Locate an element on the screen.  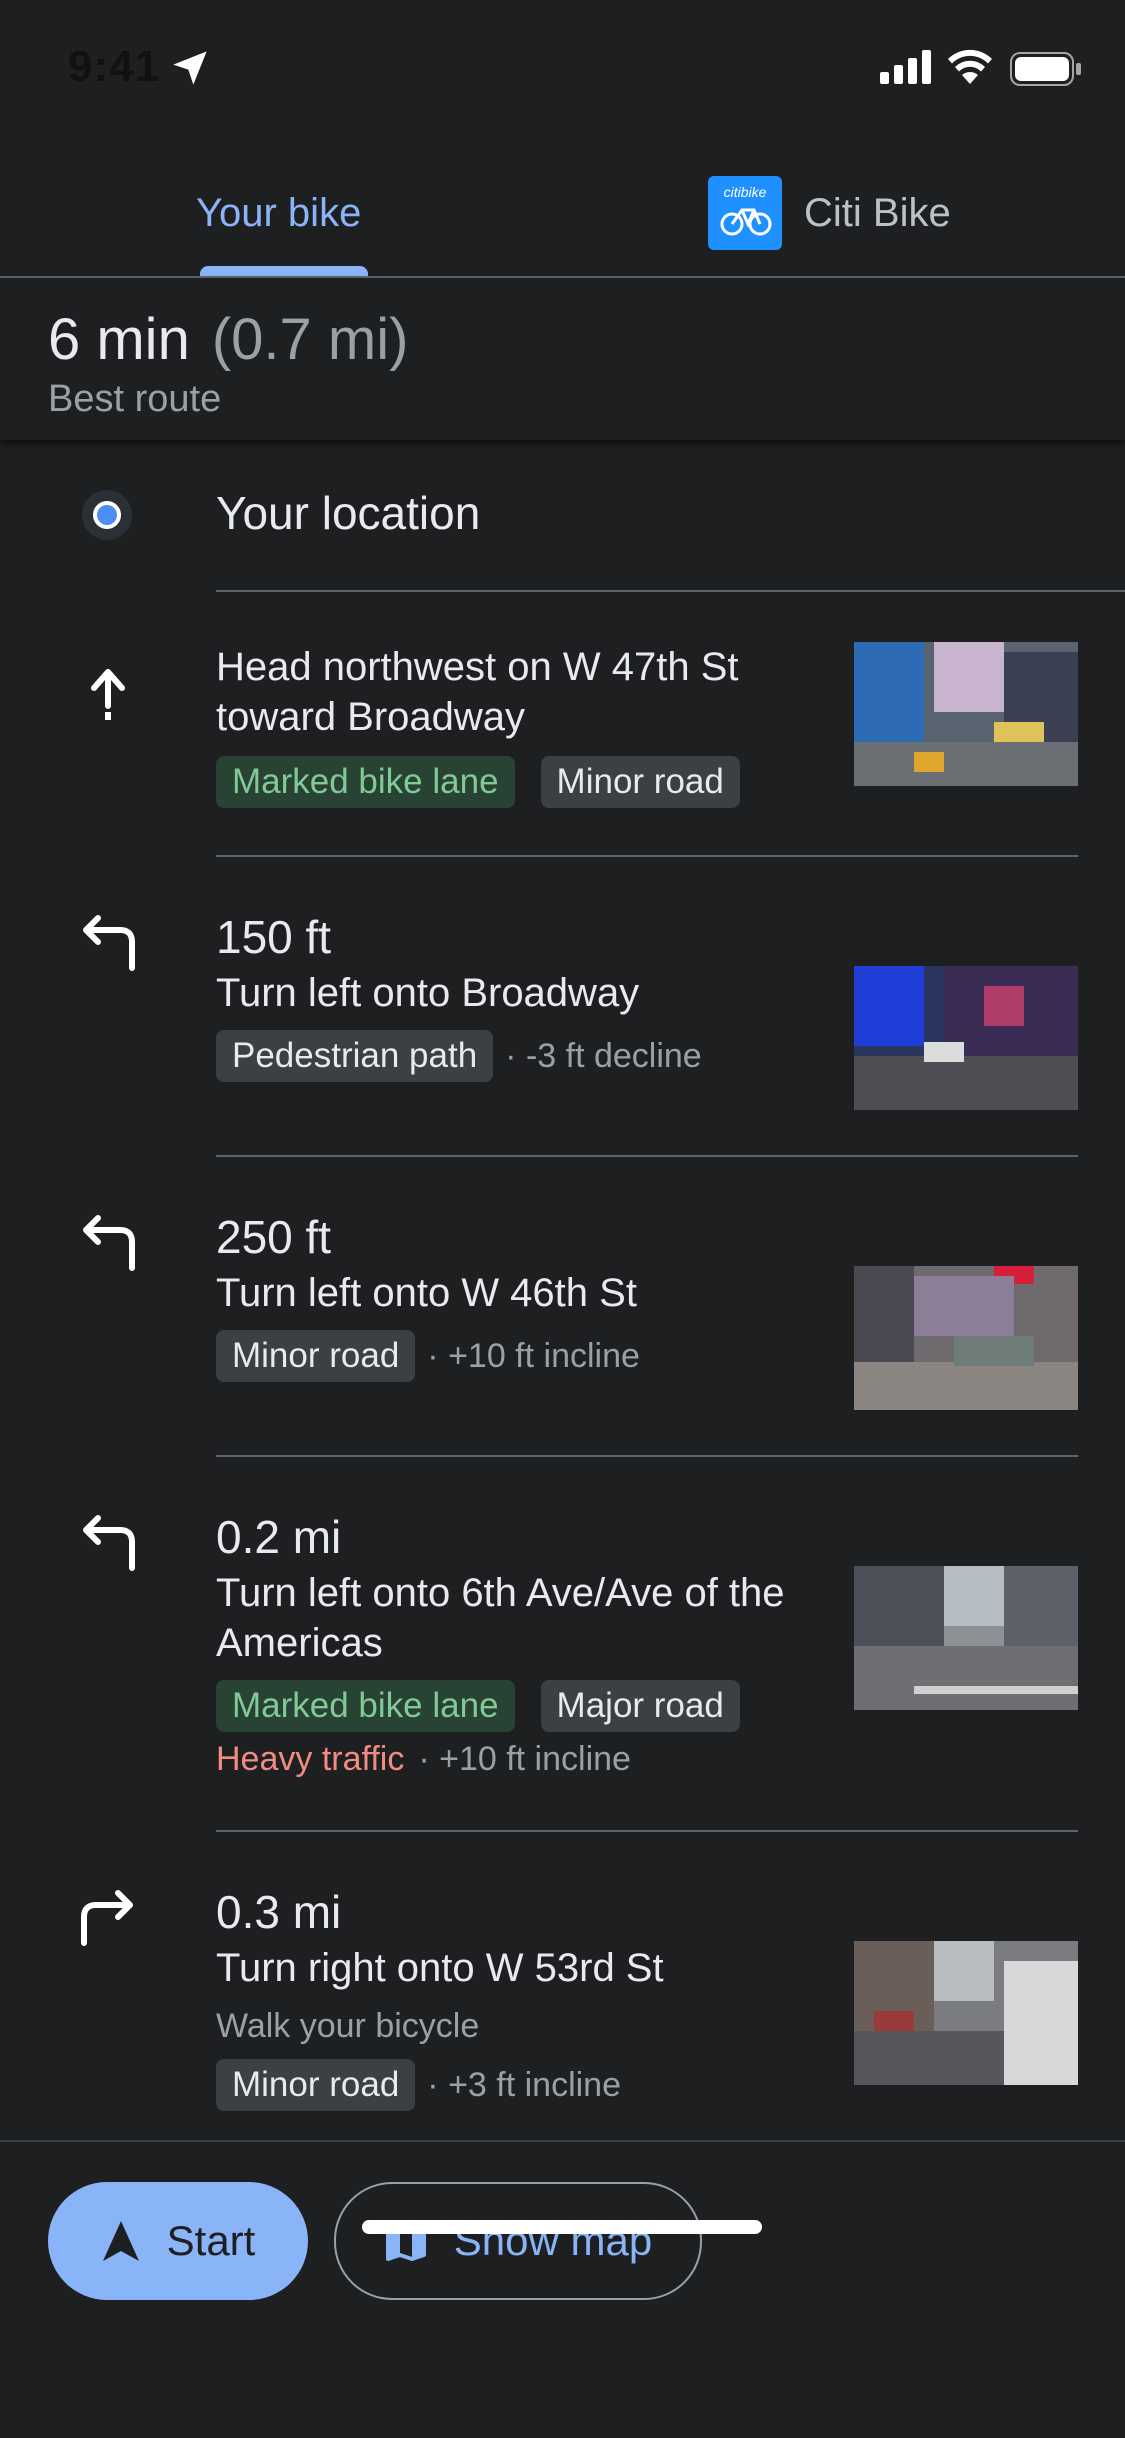
step-chips: Minor road · +3 ft incline is located at coordinates (418, 2085).